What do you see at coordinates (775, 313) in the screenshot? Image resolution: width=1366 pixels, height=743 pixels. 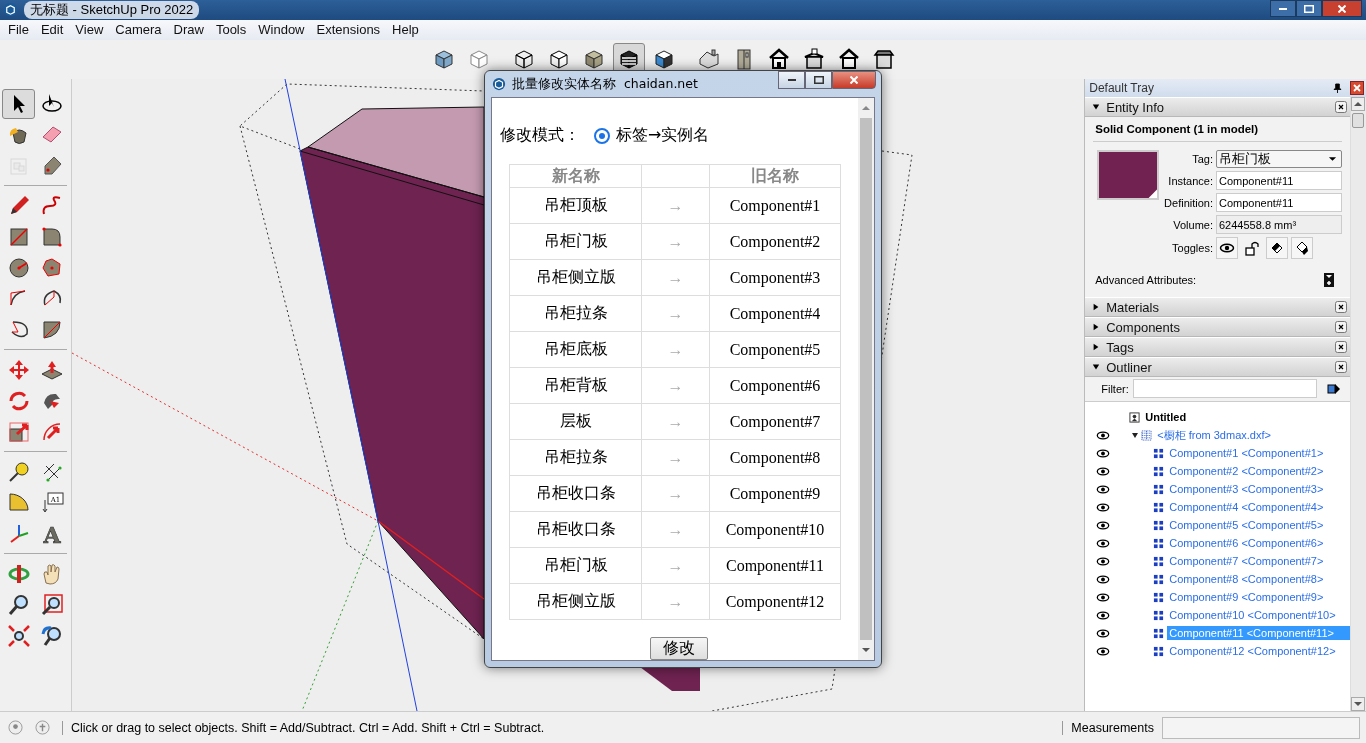 I see `table-cell: Component#4` at bounding box center [775, 313].